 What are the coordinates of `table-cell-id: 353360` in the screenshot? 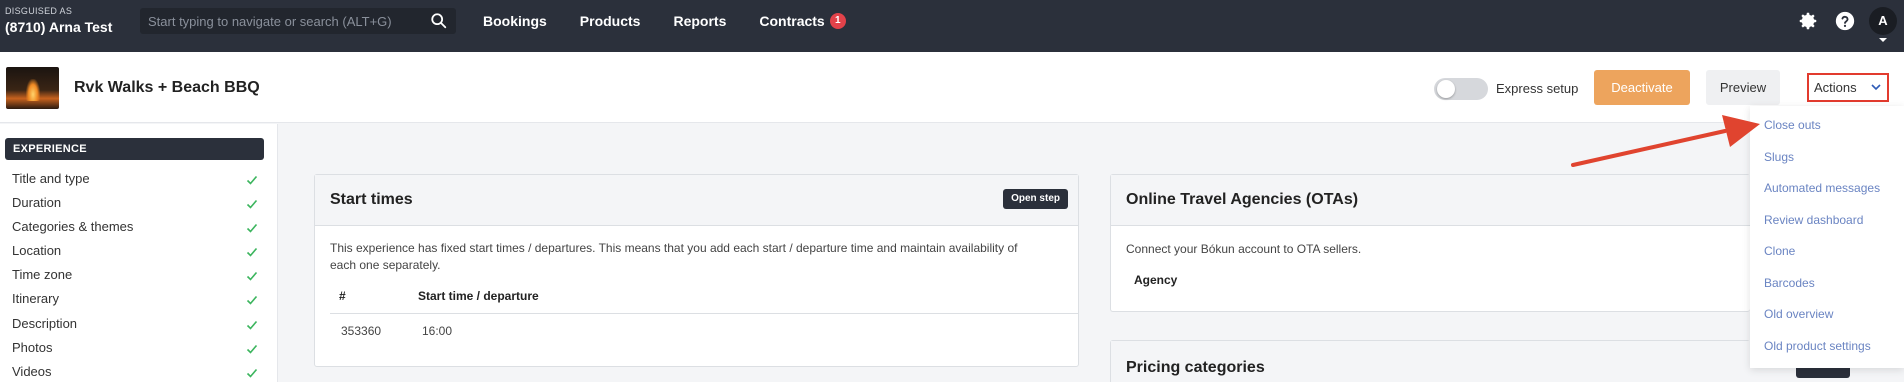 It's located at (361, 331).